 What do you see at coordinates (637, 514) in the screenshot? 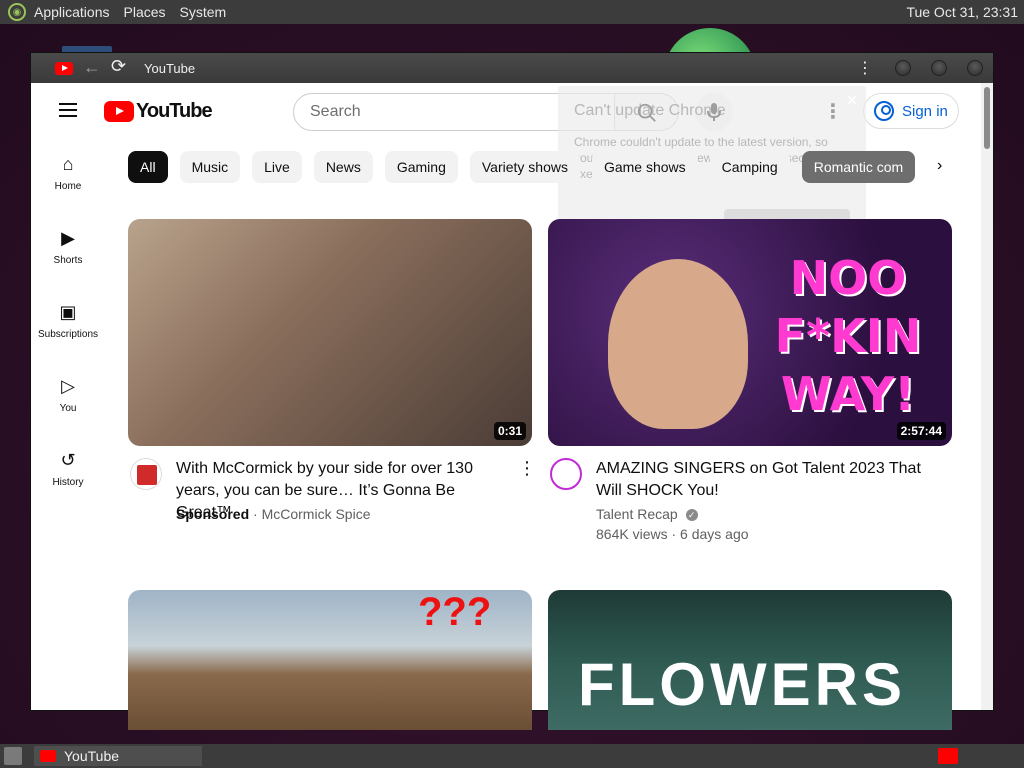
I see `channel-name: Talent Recap` at bounding box center [637, 514].